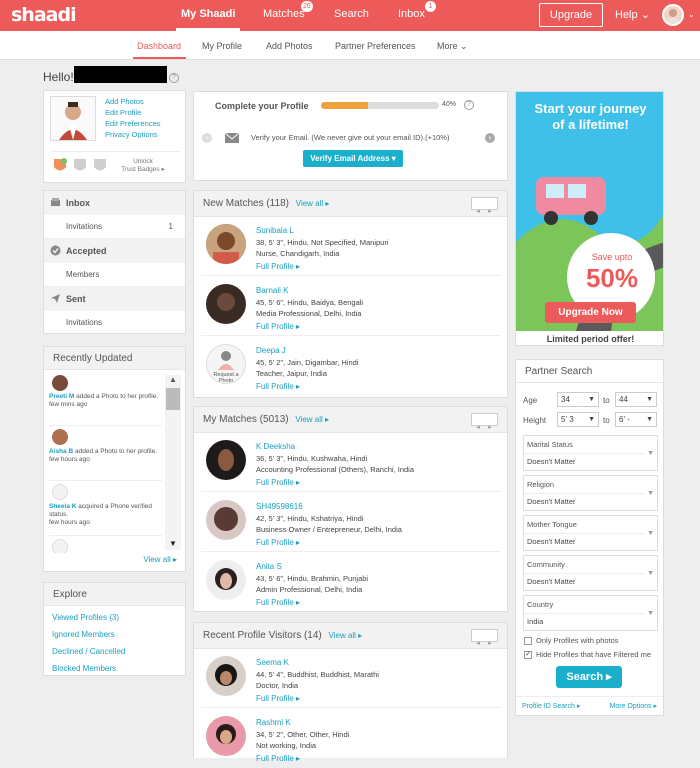 This screenshot has height=768, width=700. Describe the element at coordinates (61, 396) in the screenshot. I see `member-name: Preeti M` at that location.